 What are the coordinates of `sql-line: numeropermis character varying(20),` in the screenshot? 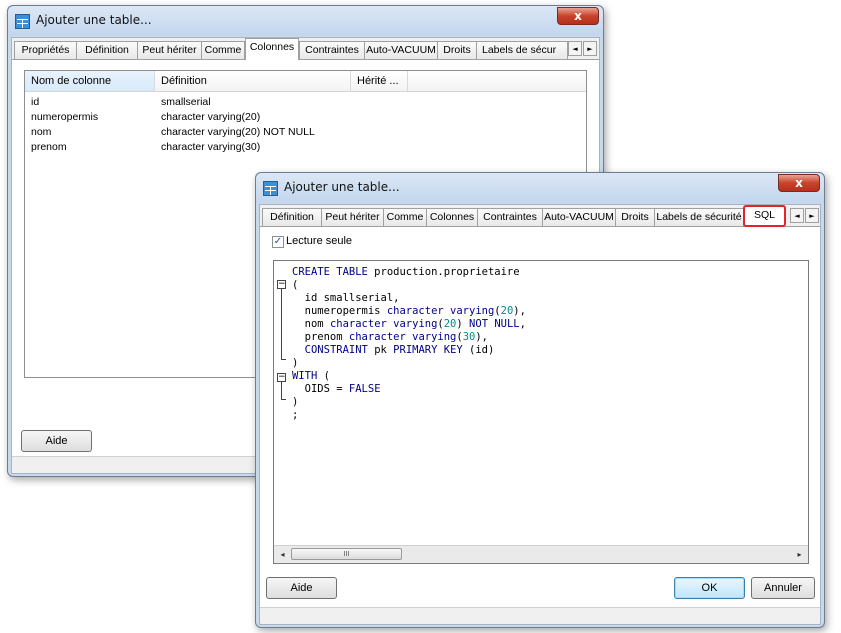 It's located at (409, 311).